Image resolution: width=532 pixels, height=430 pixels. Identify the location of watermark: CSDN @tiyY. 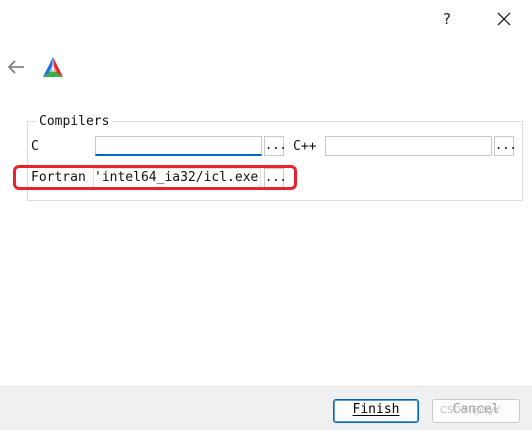
(470, 410).